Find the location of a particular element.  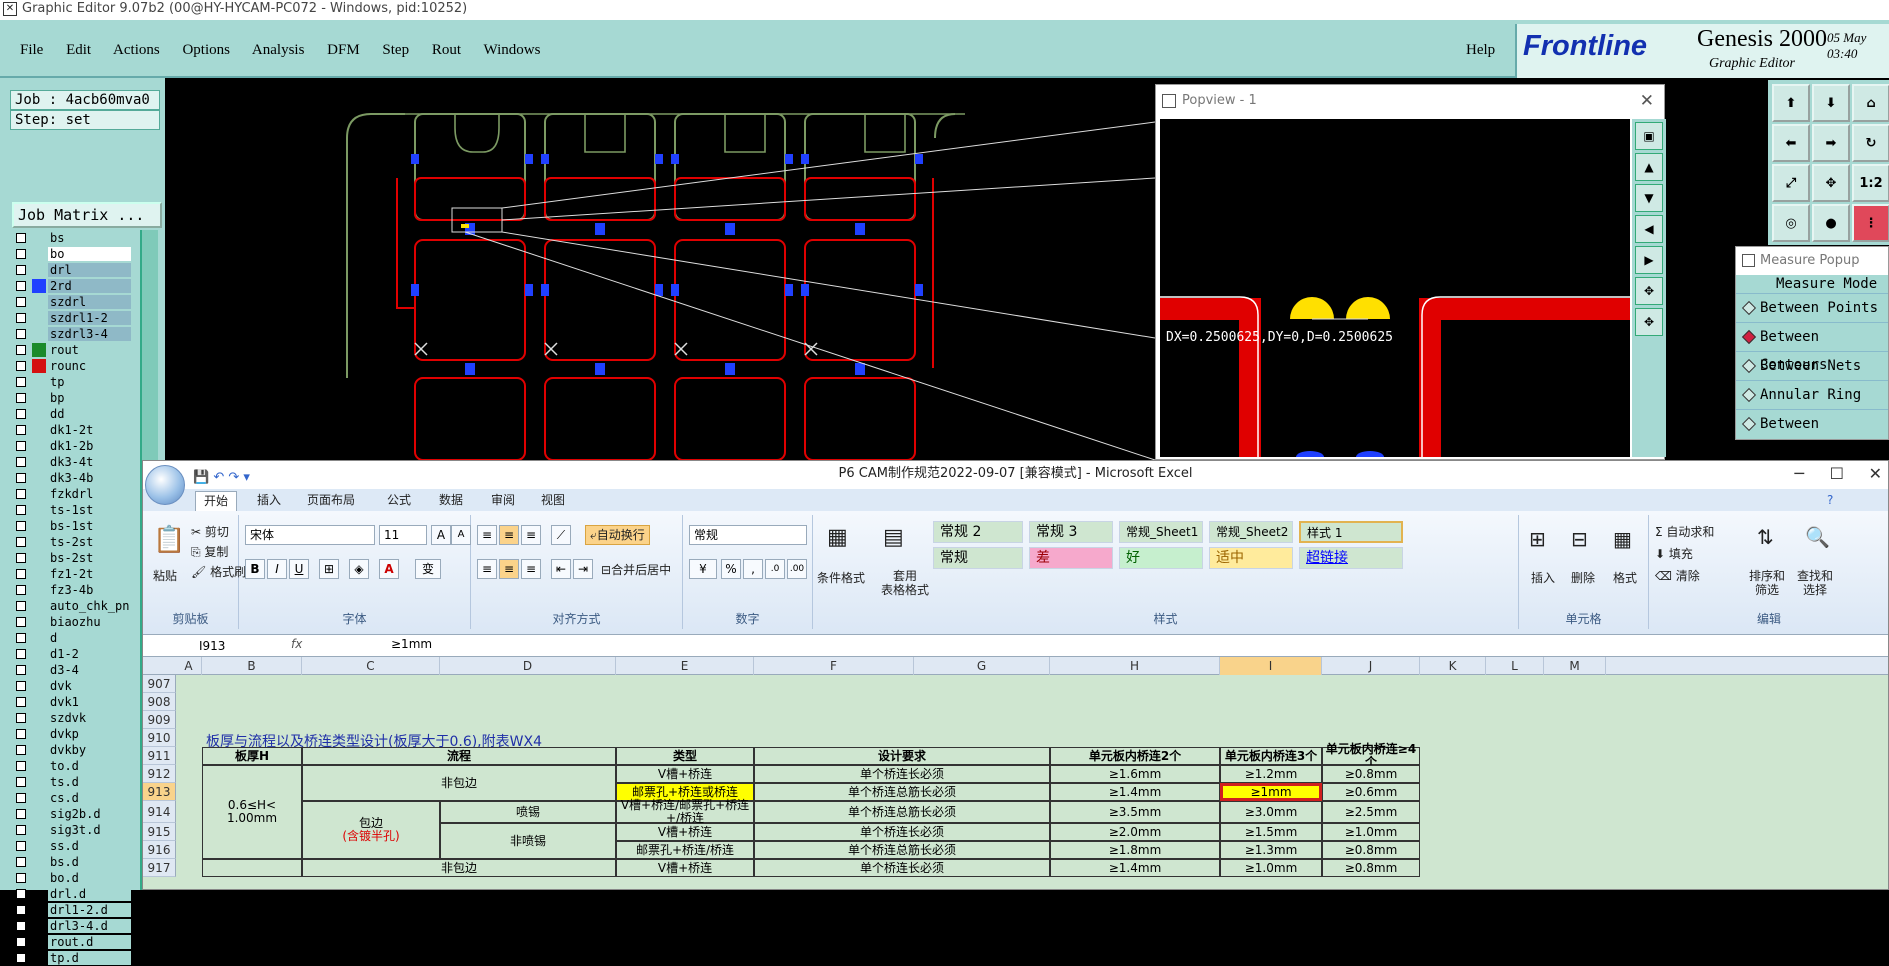

delete-cells-icon: ⊟ is located at coordinates (1579, 539).